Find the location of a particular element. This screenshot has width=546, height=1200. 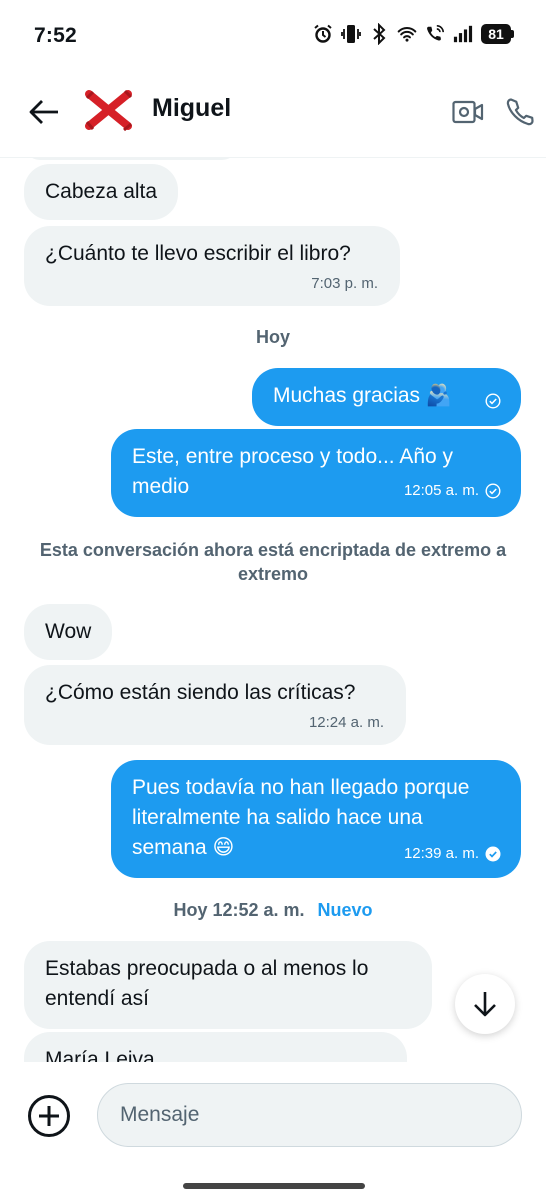

add-attachment-button is located at coordinates (49, 1116).